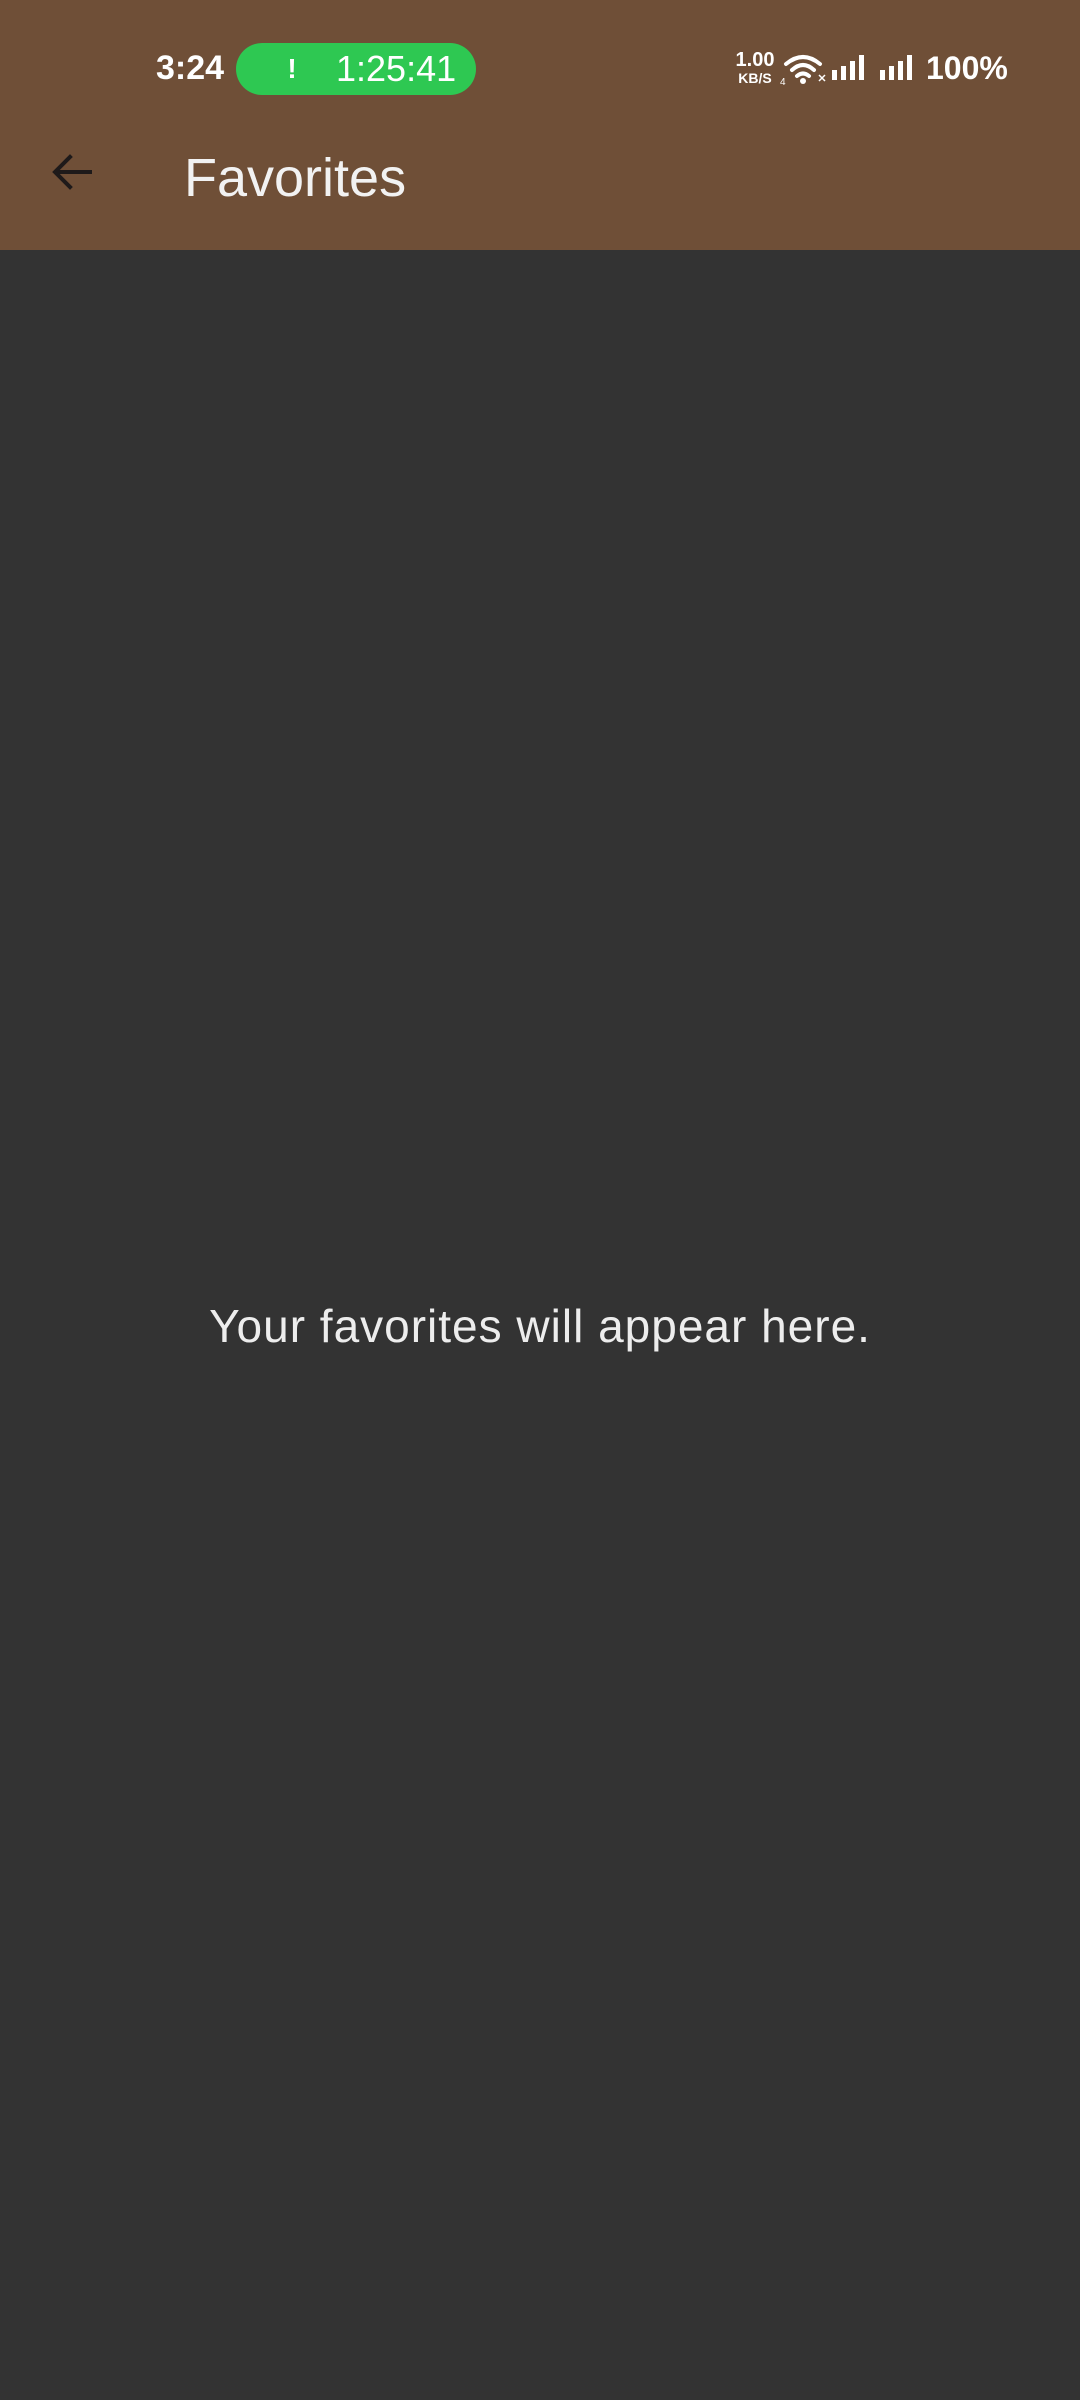 This screenshot has height=2400, width=1080. I want to click on call-timer: 1:25:41, so click(396, 68).